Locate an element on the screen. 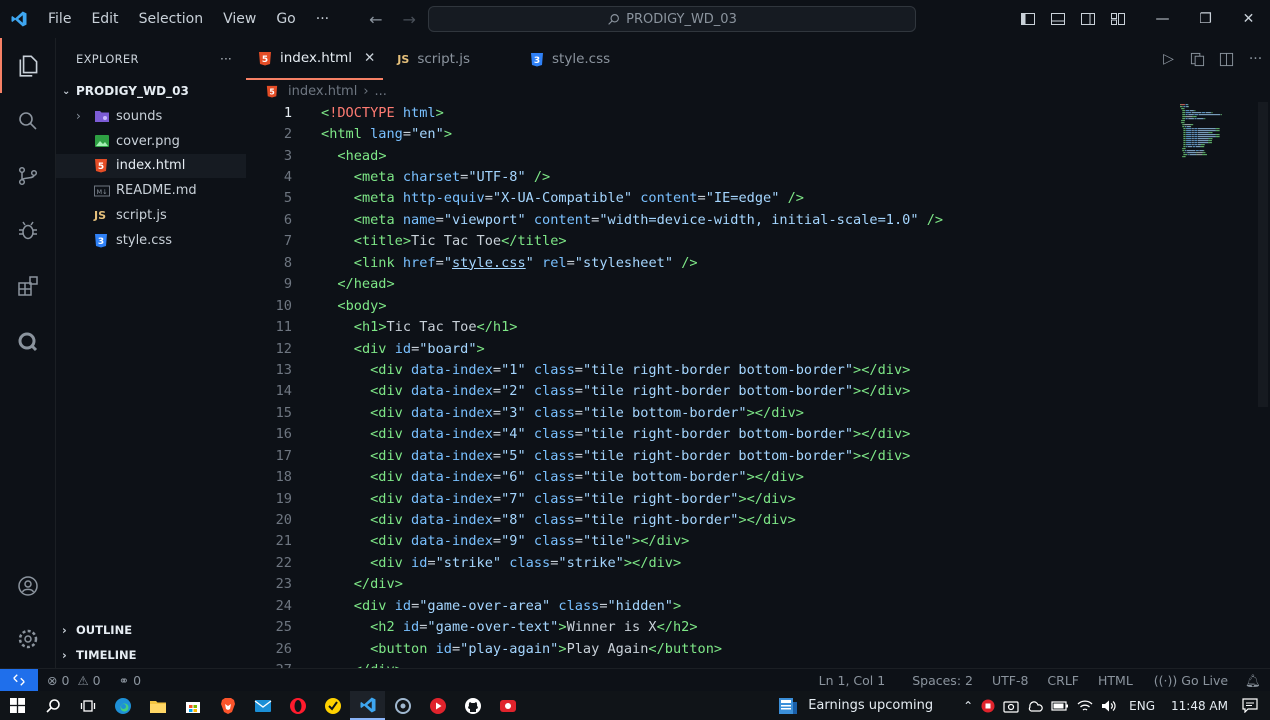  battery-icon is located at coordinates (1060, 706).